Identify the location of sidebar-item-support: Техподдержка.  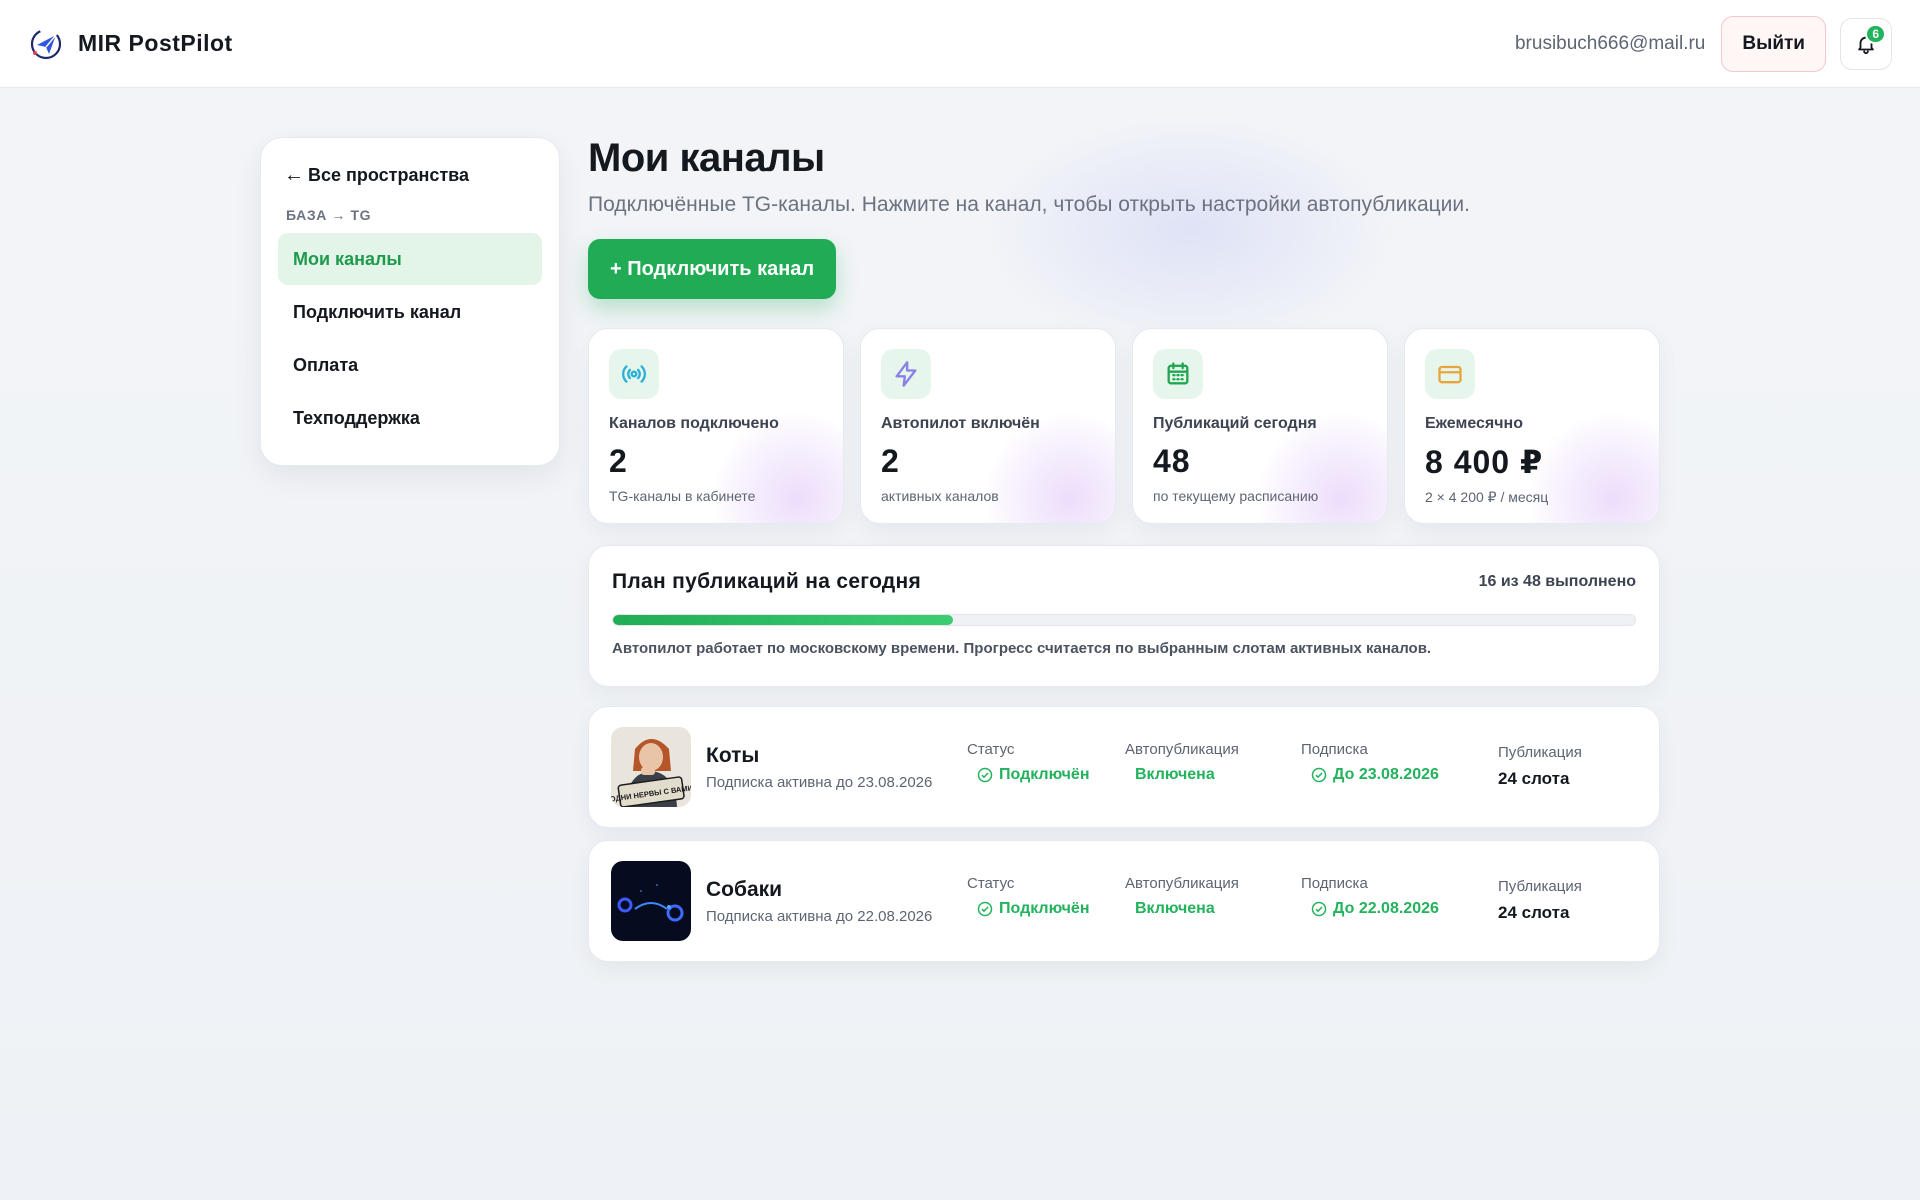
(410, 418).